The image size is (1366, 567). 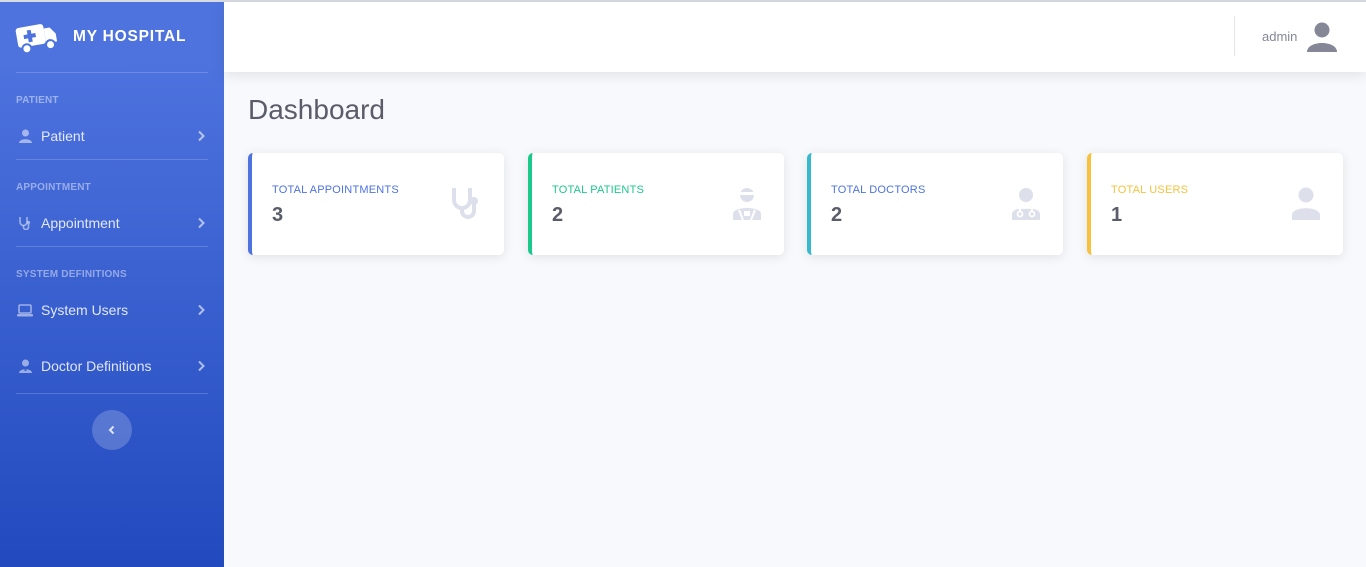 What do you see at coordinates (598, 190) in the screenshot?
I see `card-label: TOTAL PATIENTS` at bounding box center [598, 190].